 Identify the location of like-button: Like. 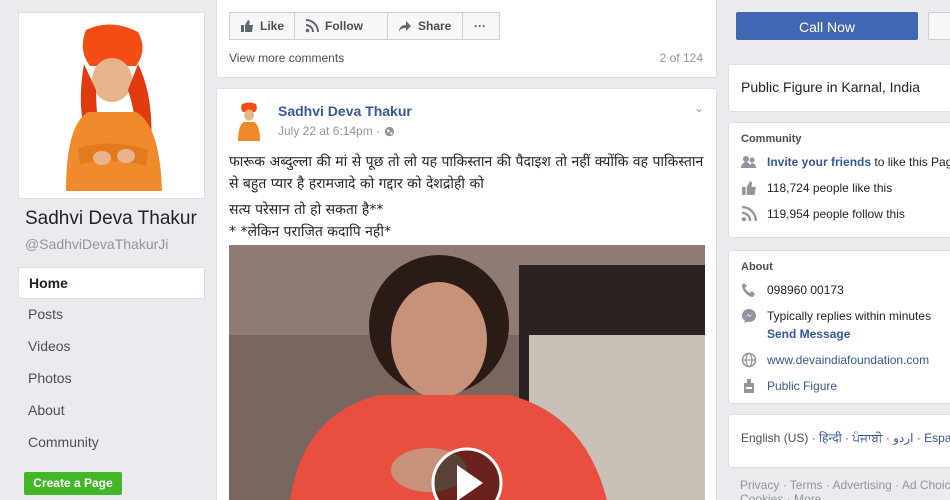
(262, 26).